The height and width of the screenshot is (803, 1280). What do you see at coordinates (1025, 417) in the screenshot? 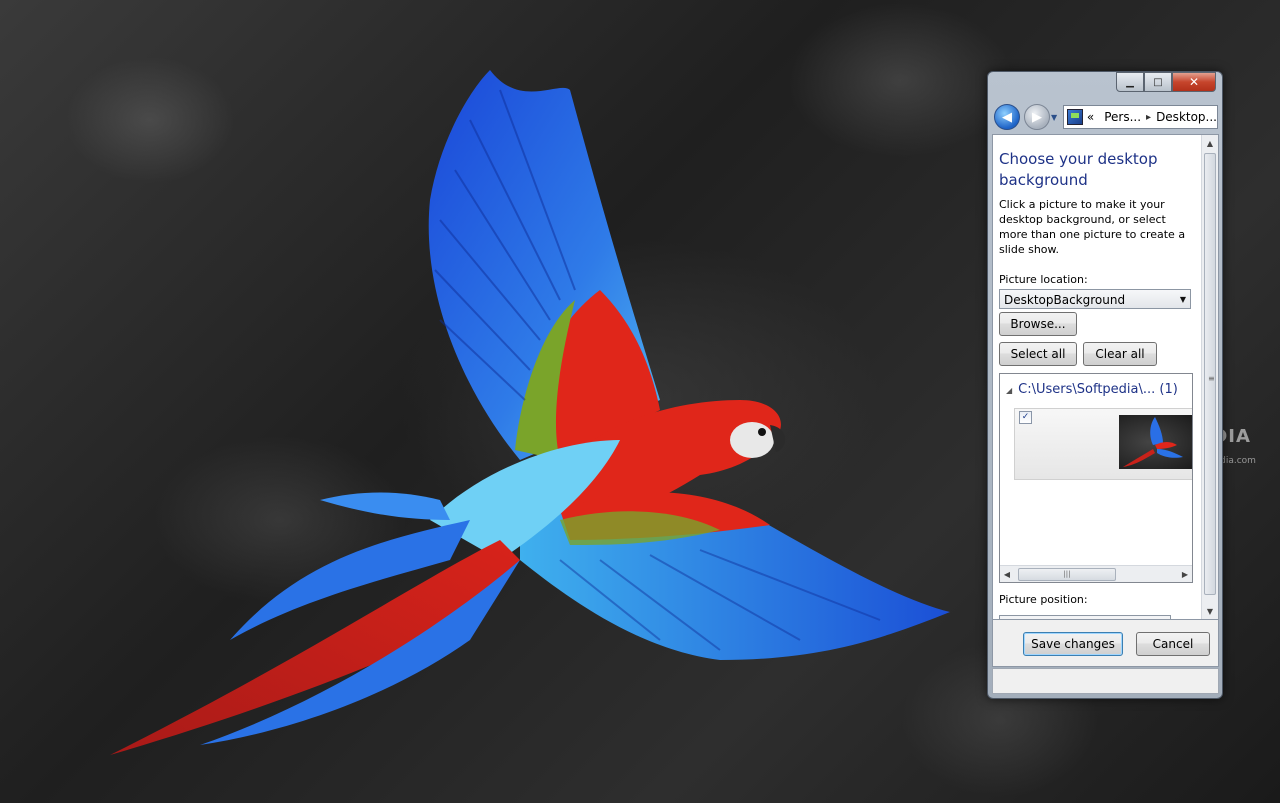
I see `picture-checkbox: ✓` at bounding box center [1025, 417].